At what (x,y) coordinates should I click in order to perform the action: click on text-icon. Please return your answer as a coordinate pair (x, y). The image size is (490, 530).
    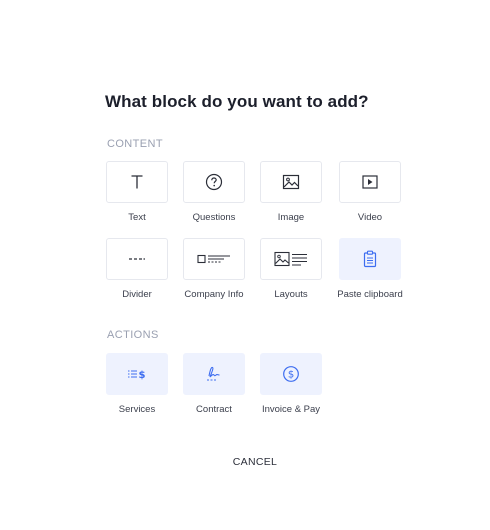
    Looking at the image, I should click on (137, 182).